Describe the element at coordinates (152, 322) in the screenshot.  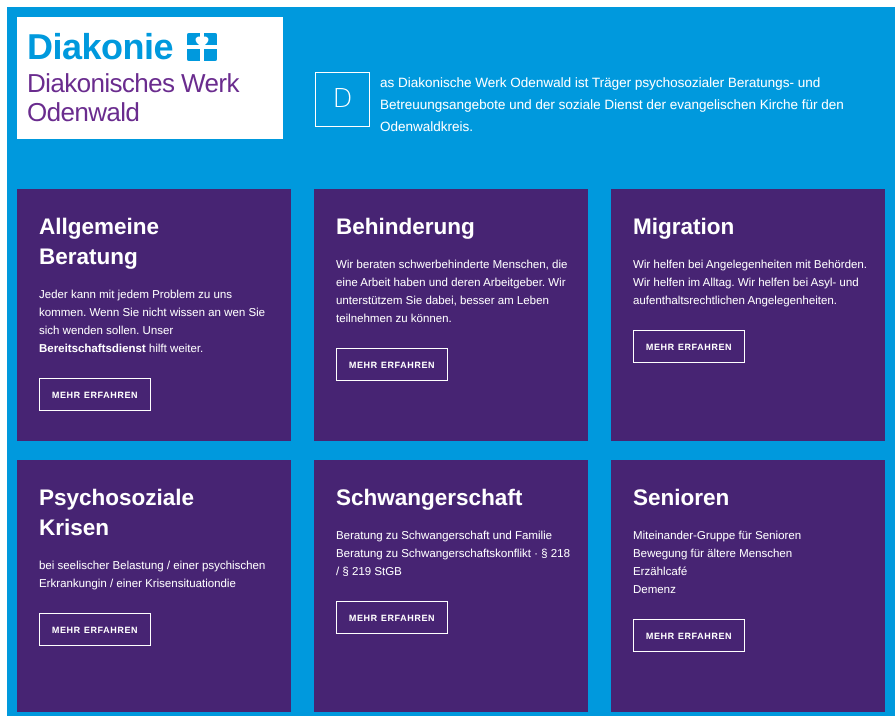
I see `card-text: Jeder kann mit jedem Problem zu uns kommen. Wenn Sie nicht wissen an wen Sie sich wenden sollen. Unser Bereitschaftsdienst hilft weiter.` at that location.